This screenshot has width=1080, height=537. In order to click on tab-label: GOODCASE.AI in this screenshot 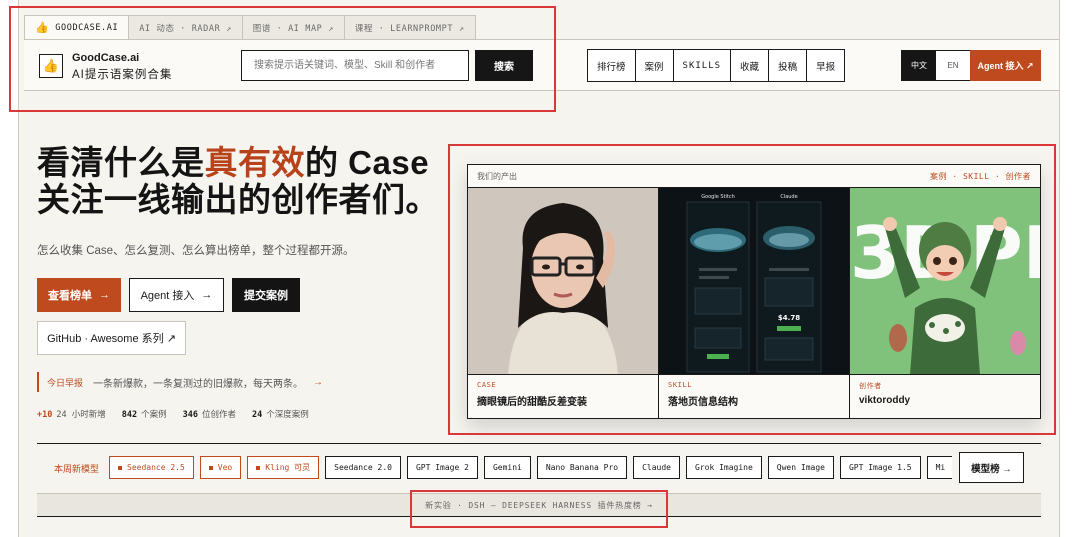, I will do `click(87, 27)`.